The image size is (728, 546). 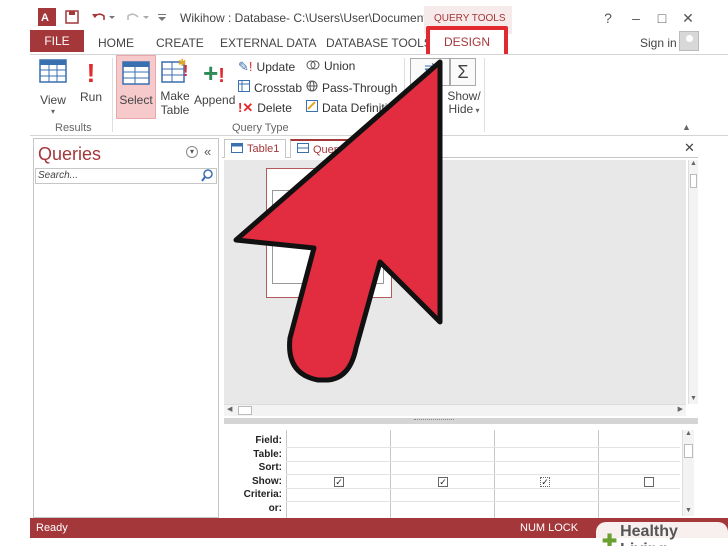 What do you see at coordinates (175, 87) in the screenshot?
I see `make-table-button: ! ✱ Make Table` at bounding box center [175, 87].